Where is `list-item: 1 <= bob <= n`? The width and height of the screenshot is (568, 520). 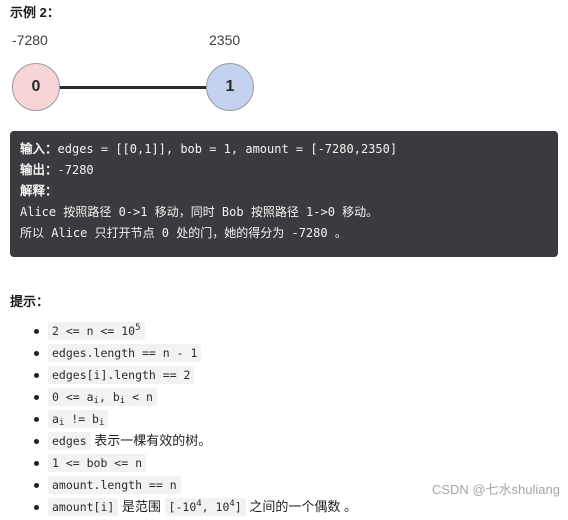
list-item: 1 <= bob <= n is located at coordinates (301, 463).